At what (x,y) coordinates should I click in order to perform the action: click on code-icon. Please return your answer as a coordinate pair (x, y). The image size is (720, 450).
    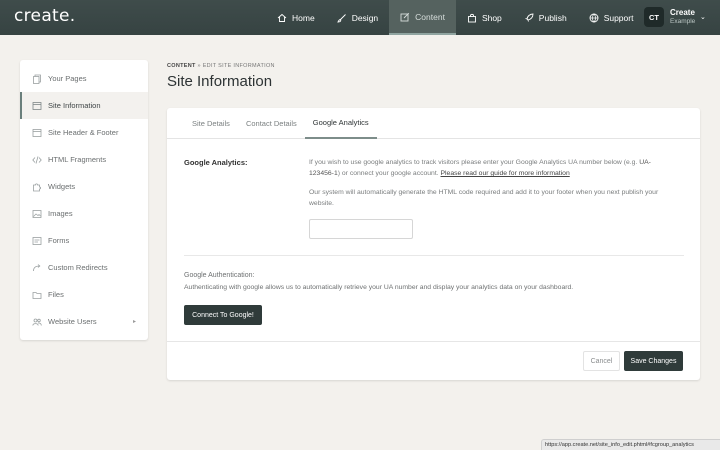
    Looking at the image, I should click on (37, 160).